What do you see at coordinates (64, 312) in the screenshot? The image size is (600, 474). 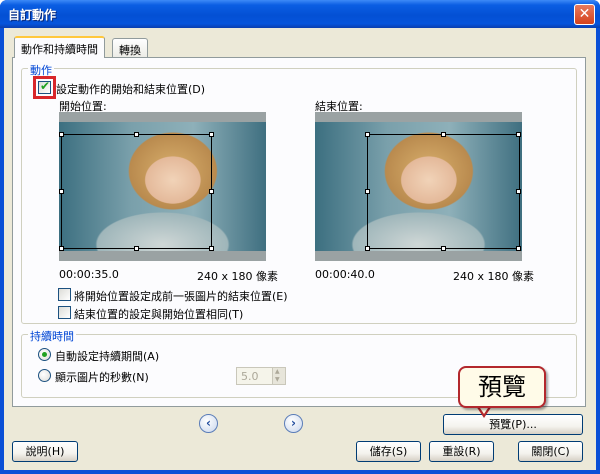 I see `end-same-as-start-checkbox` at bounding box center [64, 312].